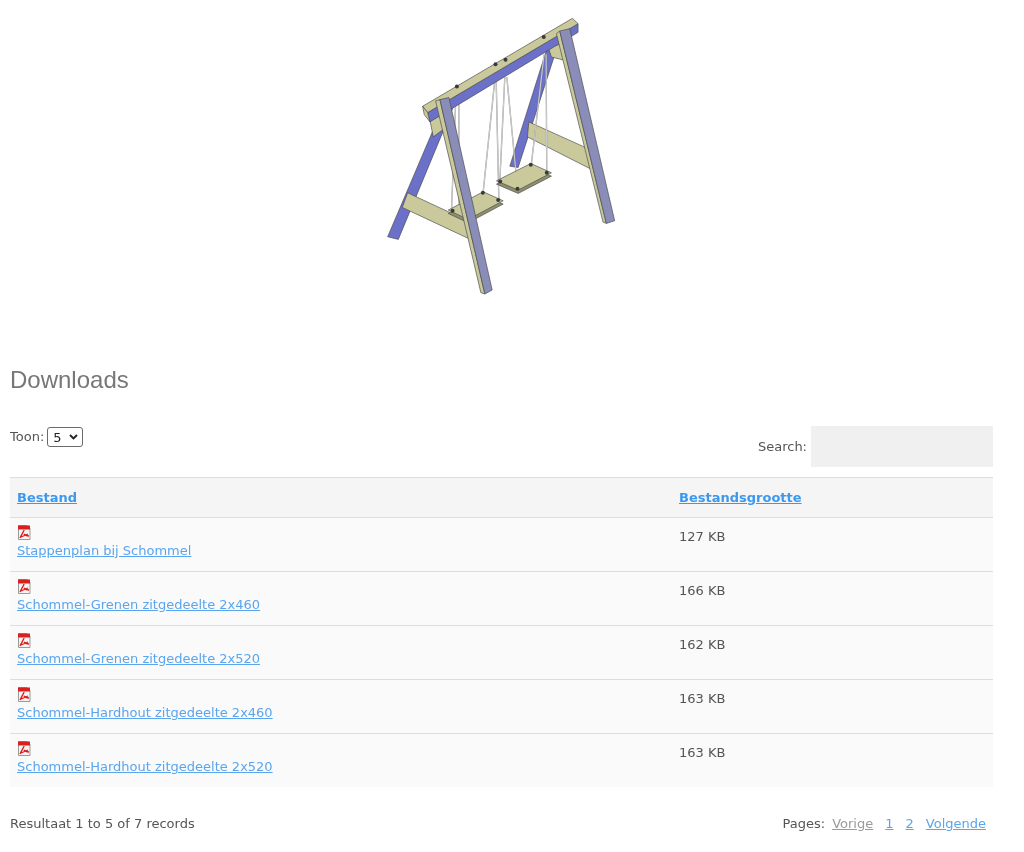 The image size is (1024, 852). Describe the element at coordinates (740, 497) in the screenshot. I see `column-header-link: Bestandsgrootte` at that location.